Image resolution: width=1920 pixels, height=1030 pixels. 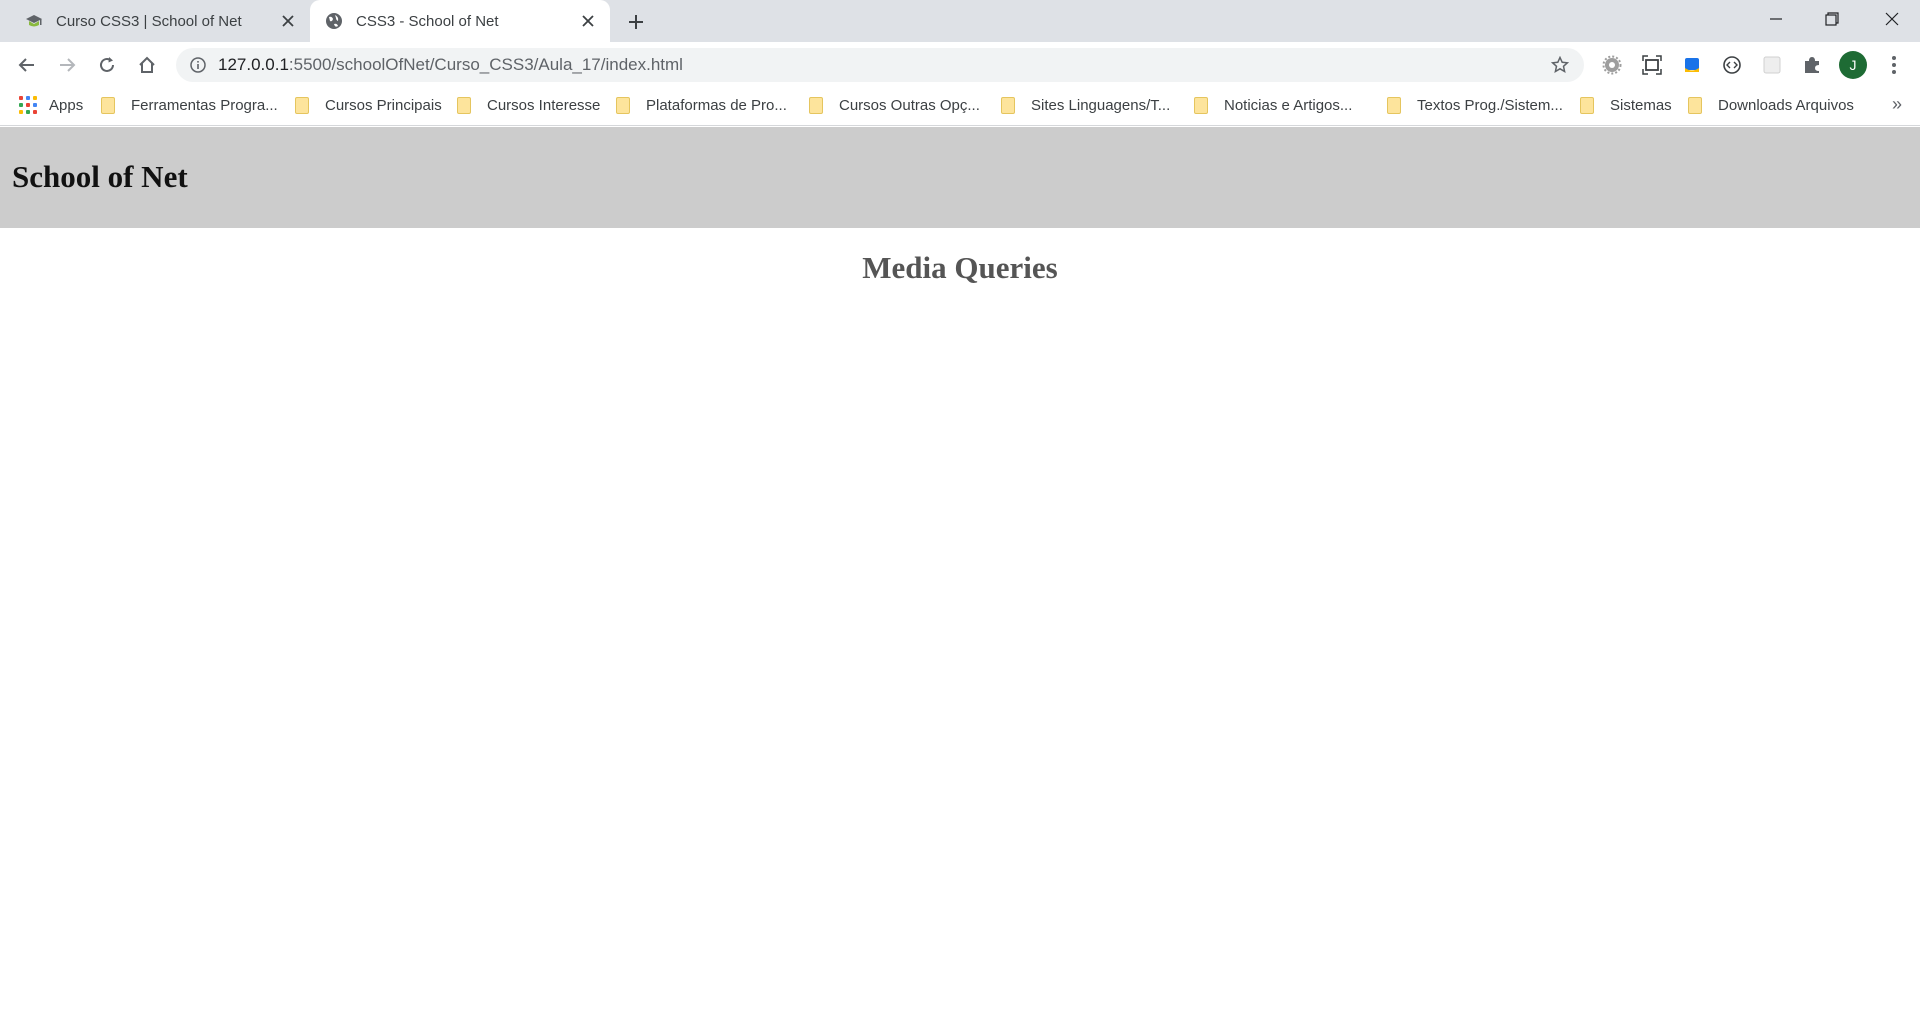 I want to click on blue-extension-icon, so click(x=1692, y=65).